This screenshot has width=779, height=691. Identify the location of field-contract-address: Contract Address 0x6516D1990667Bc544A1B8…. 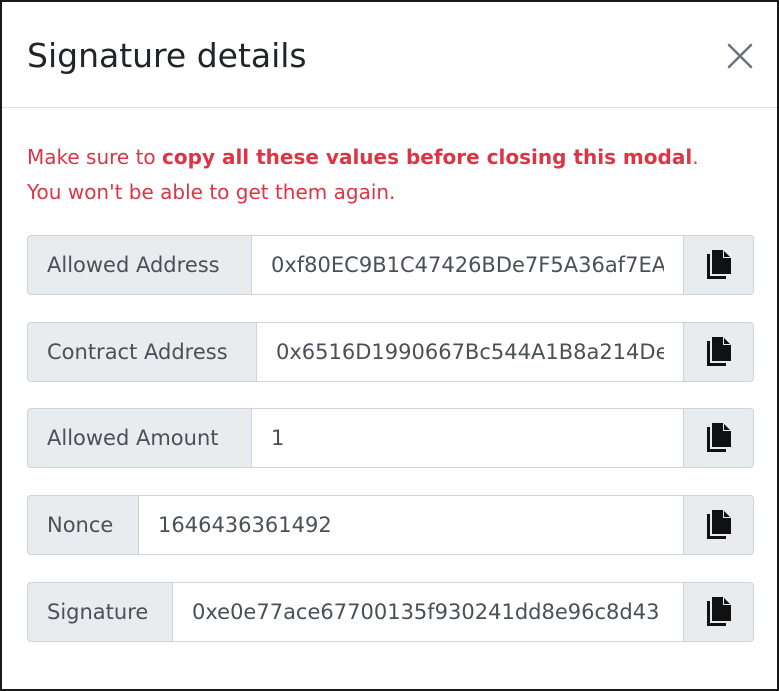
(390, 352).